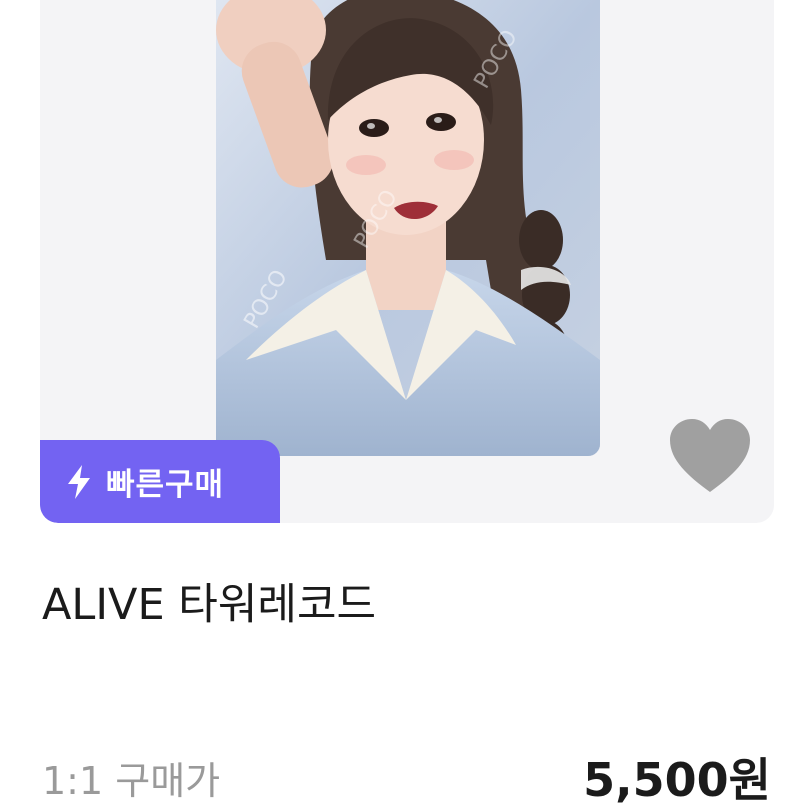  I want to click on listing-title: ALIVE 타워레코드, so click(209, 601).